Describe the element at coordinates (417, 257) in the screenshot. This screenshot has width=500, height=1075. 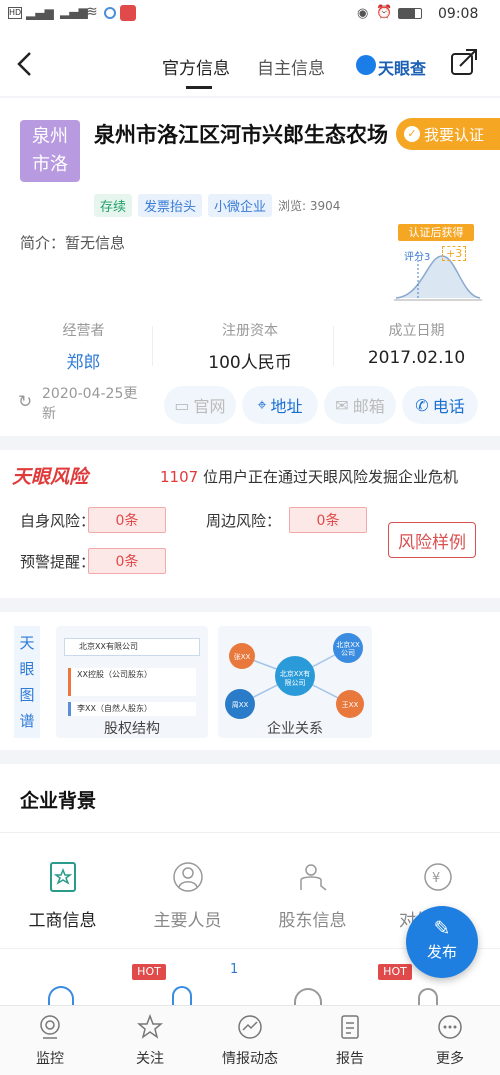
I see `badge-score: 评分3` at that location.